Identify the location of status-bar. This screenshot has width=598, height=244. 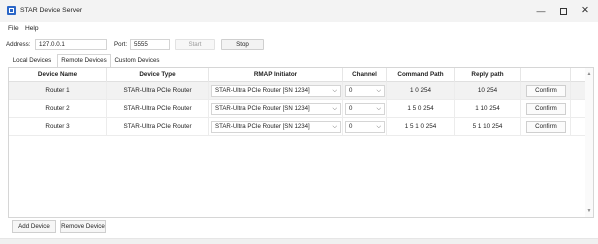
(299, 241).